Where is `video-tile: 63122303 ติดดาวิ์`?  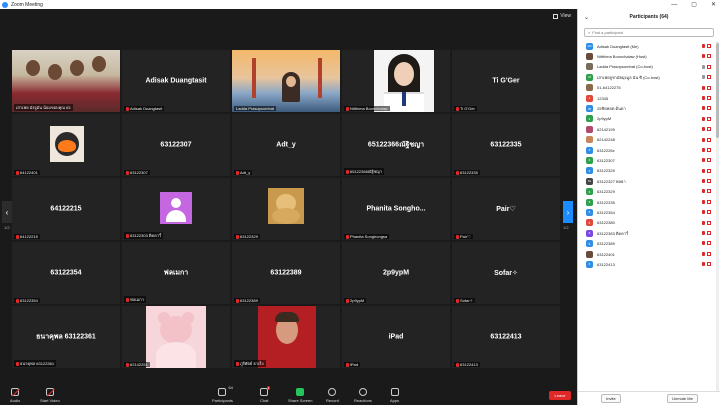 video-tile: 63122303 ติดดาวิ์ is located at coordinates (176, 209).